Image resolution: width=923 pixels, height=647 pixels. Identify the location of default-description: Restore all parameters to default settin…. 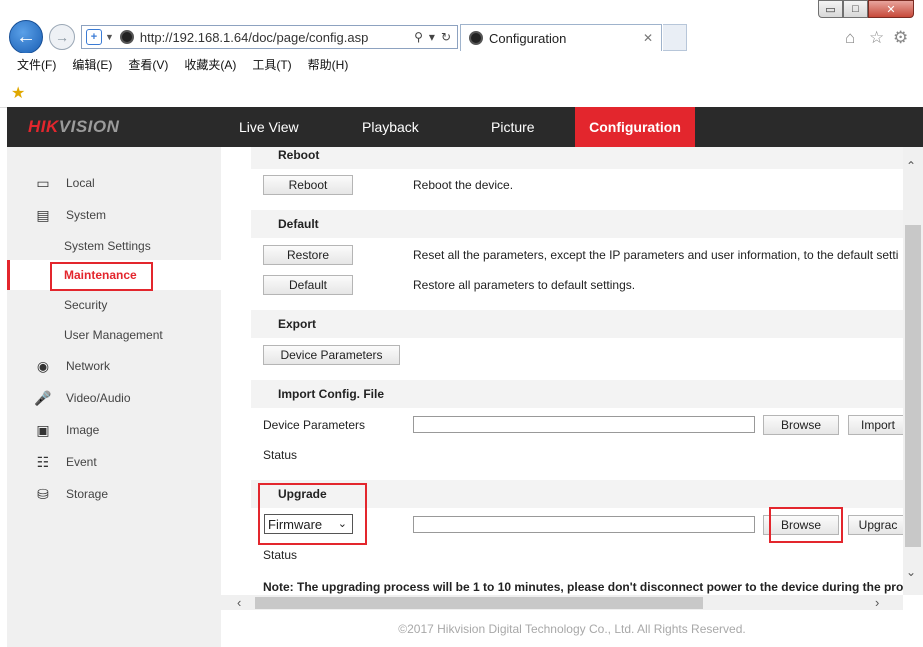
(524, 285).